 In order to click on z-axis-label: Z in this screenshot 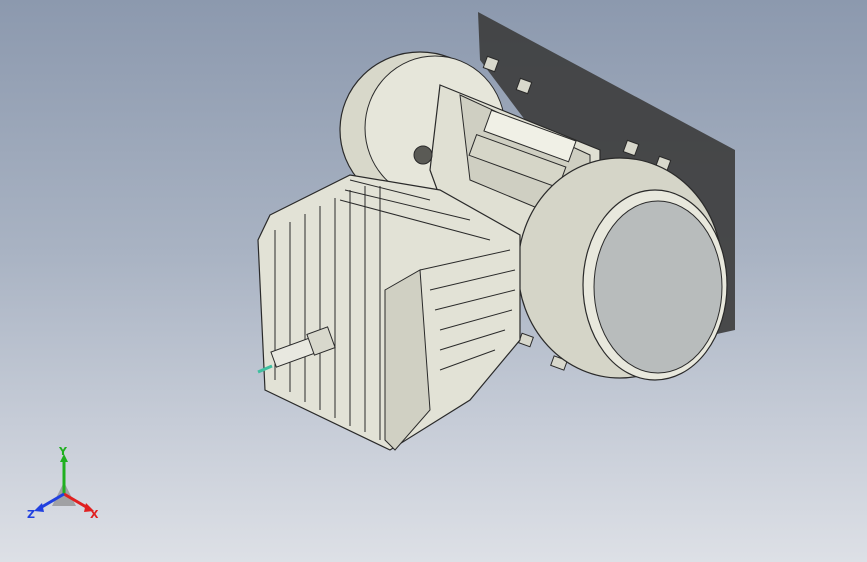, I will do `click(31, 514)`.